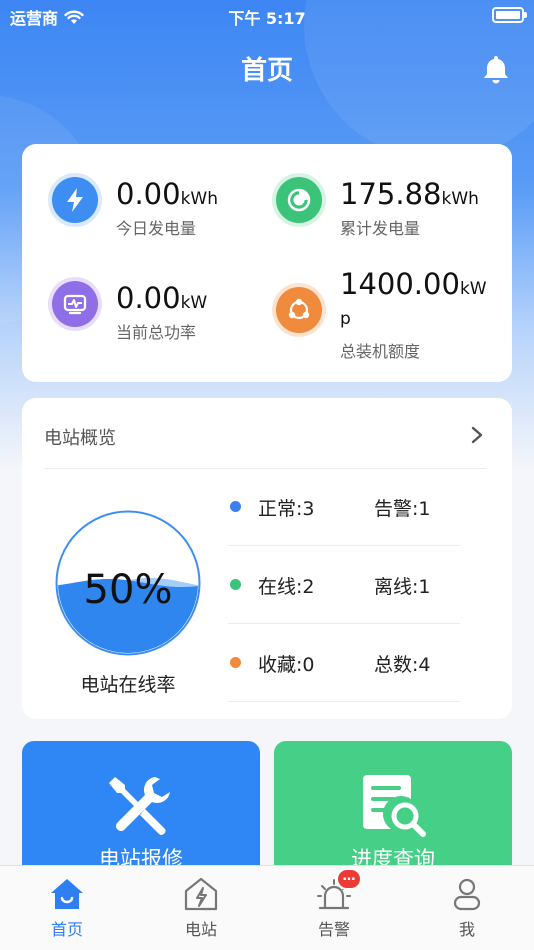 This screenshot has width=534, height=950. I want to click on tab-label: 告警, so click(333, 929).